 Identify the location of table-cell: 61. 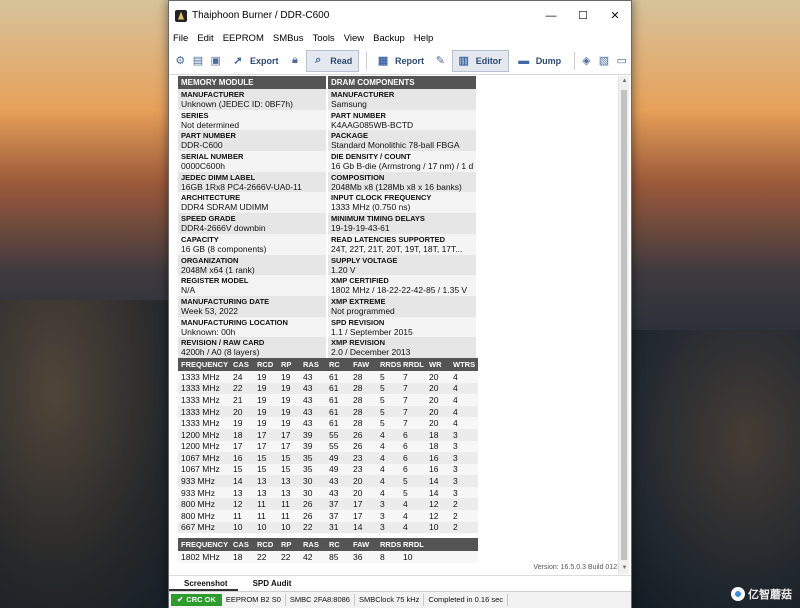
(338, 388).